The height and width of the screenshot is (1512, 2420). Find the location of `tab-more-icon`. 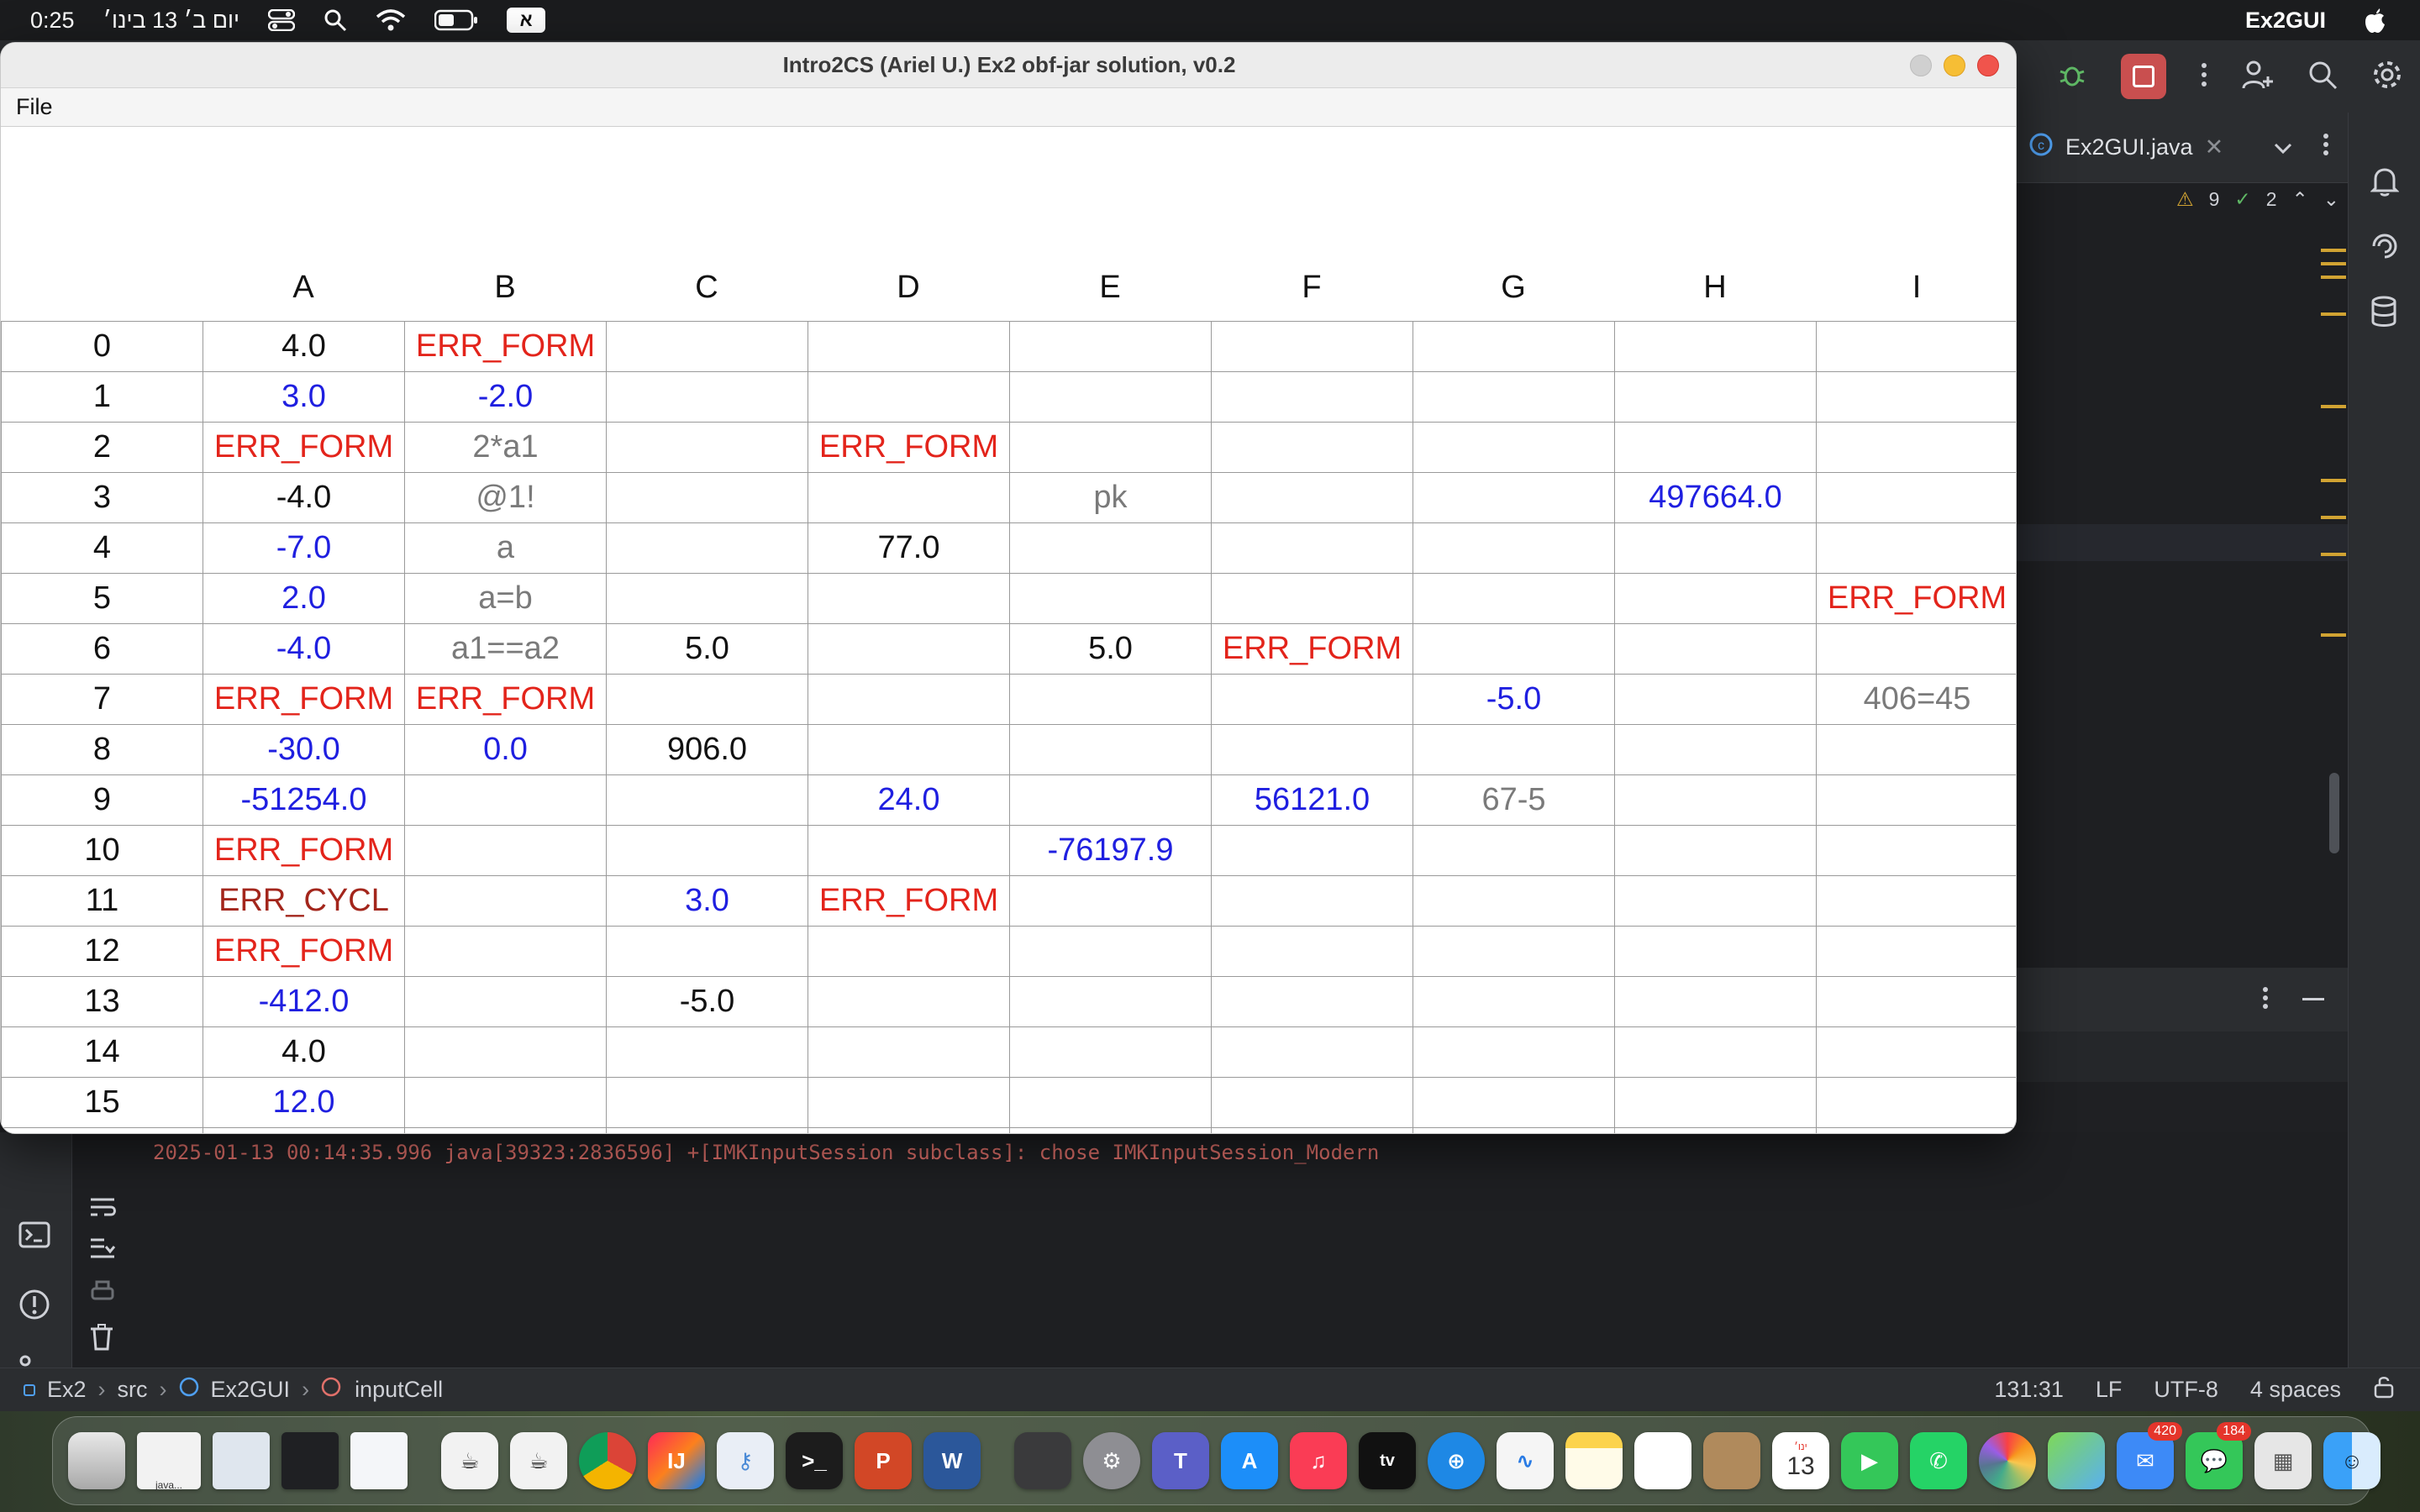

tab-more-icon is located at coordinates (2326, 147).